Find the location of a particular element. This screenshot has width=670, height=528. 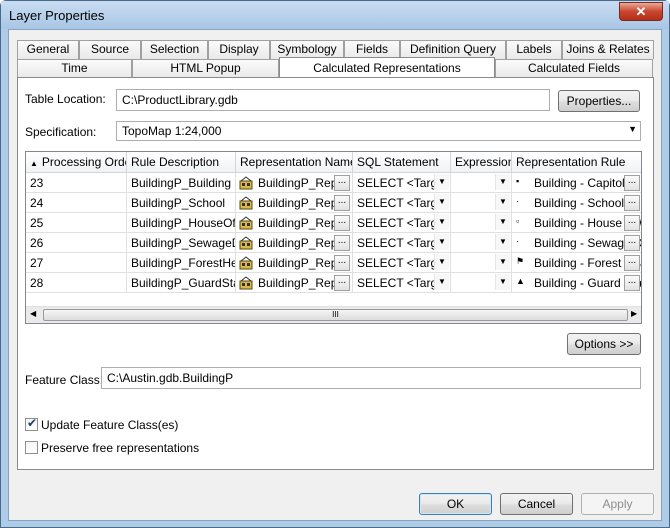

specification-dropdown: TopoMap 1:24,000 ▼ is located at coordinates (378, 131).